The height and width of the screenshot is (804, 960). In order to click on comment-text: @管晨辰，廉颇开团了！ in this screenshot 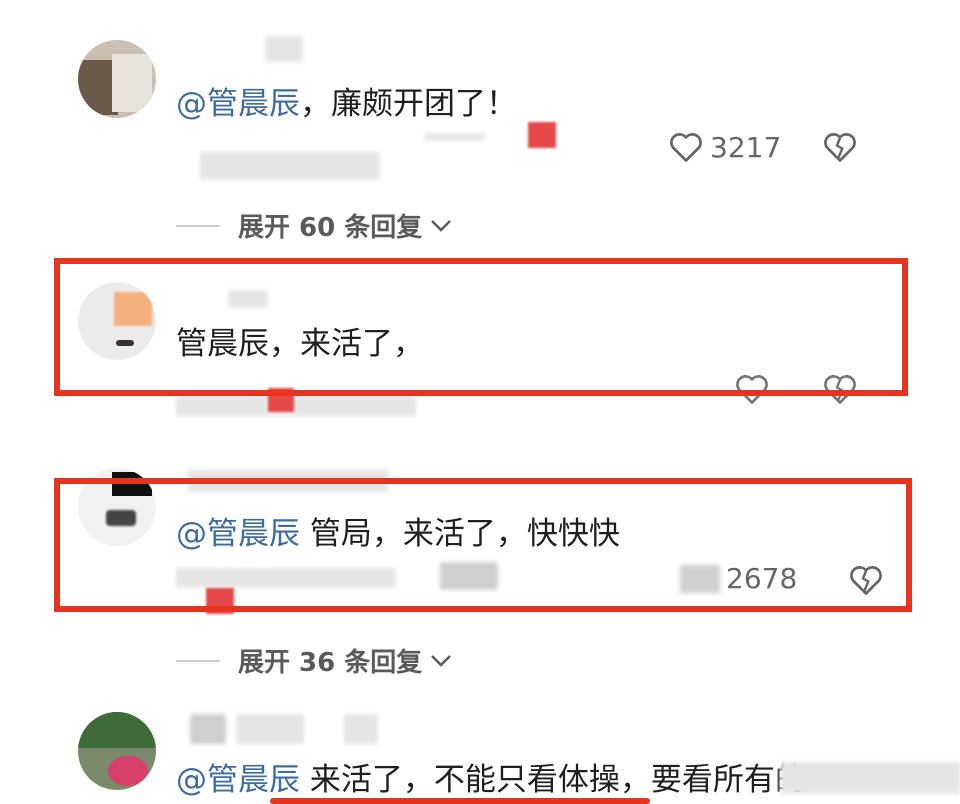, I will do `click(346, 104)`.